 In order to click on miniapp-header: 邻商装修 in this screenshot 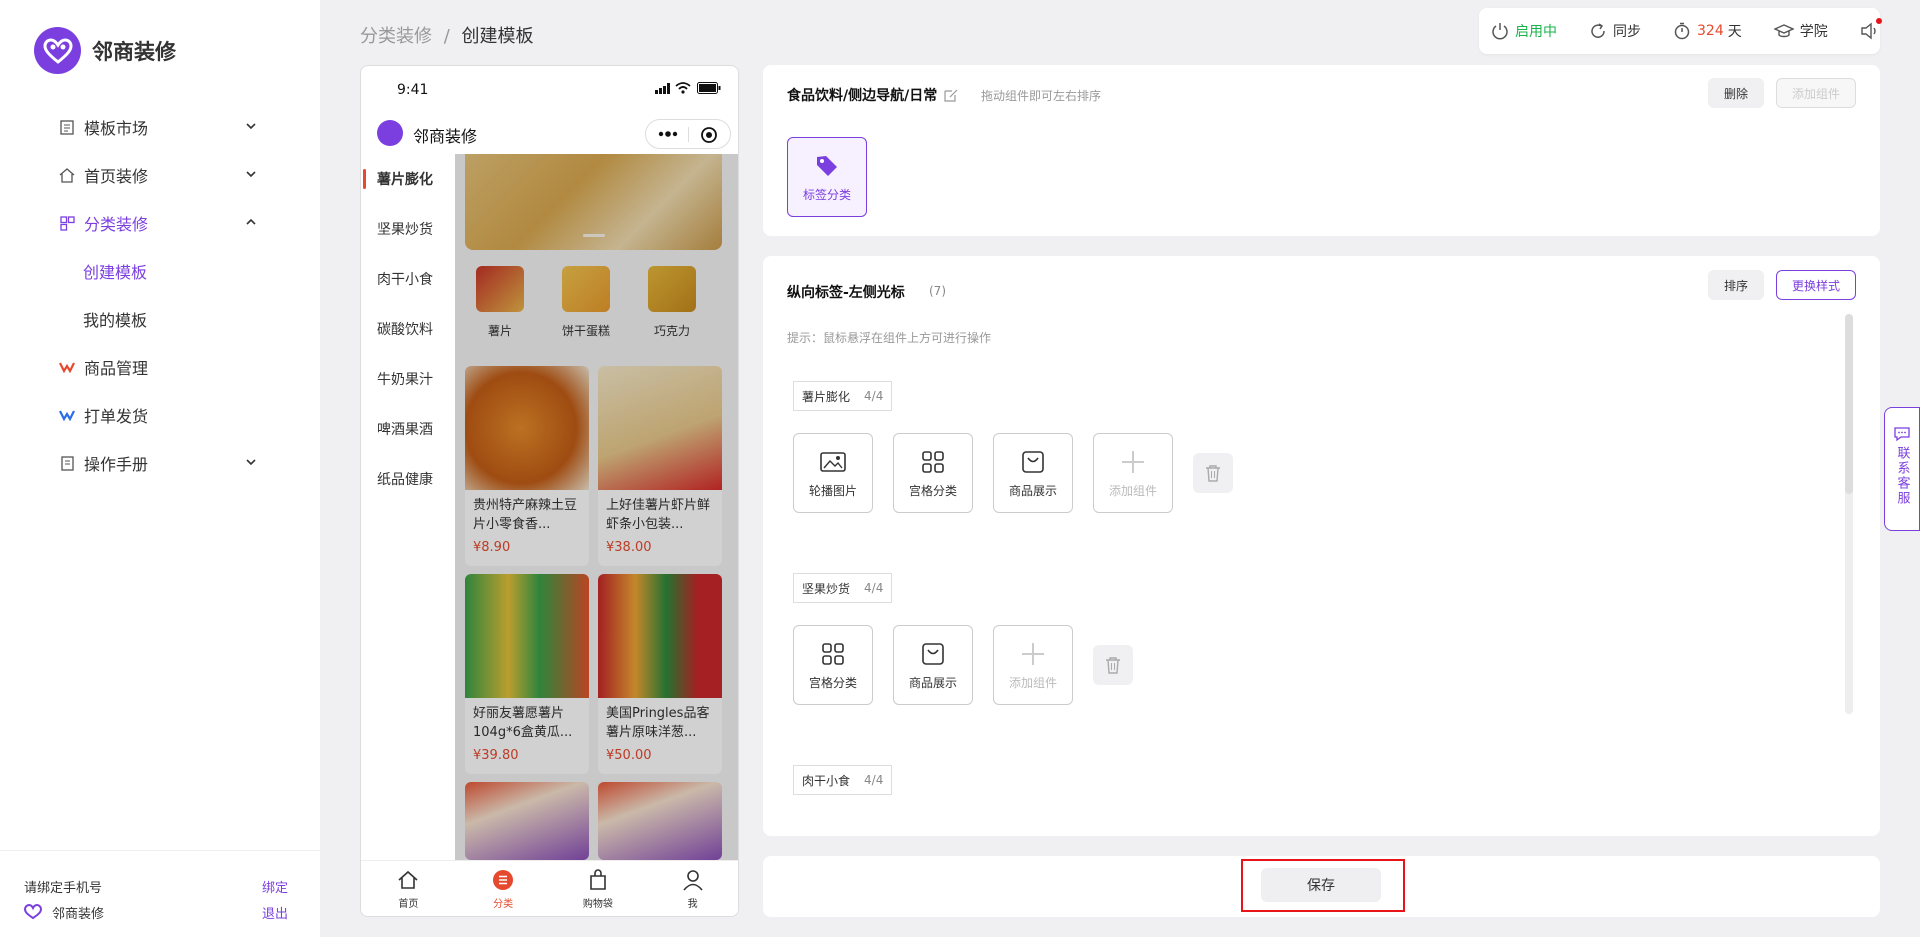, I will do `click(549, 132)`.